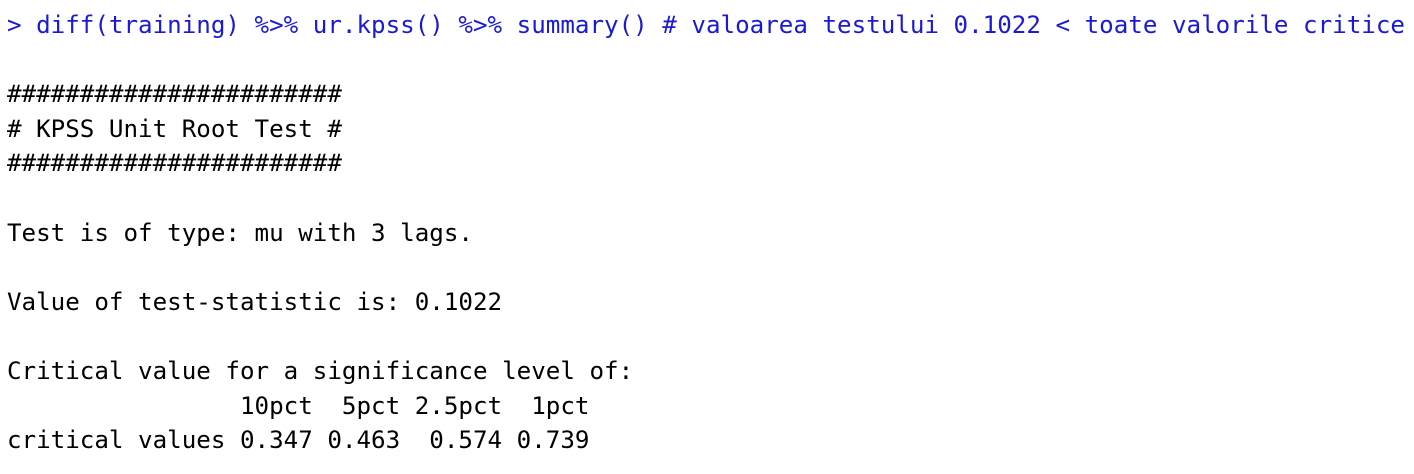  What do you see at coordinates (174, 128) in the screenshot?
I see `banner-title: # KPSS Unit Root Test #` at bounding box center [174, 128].